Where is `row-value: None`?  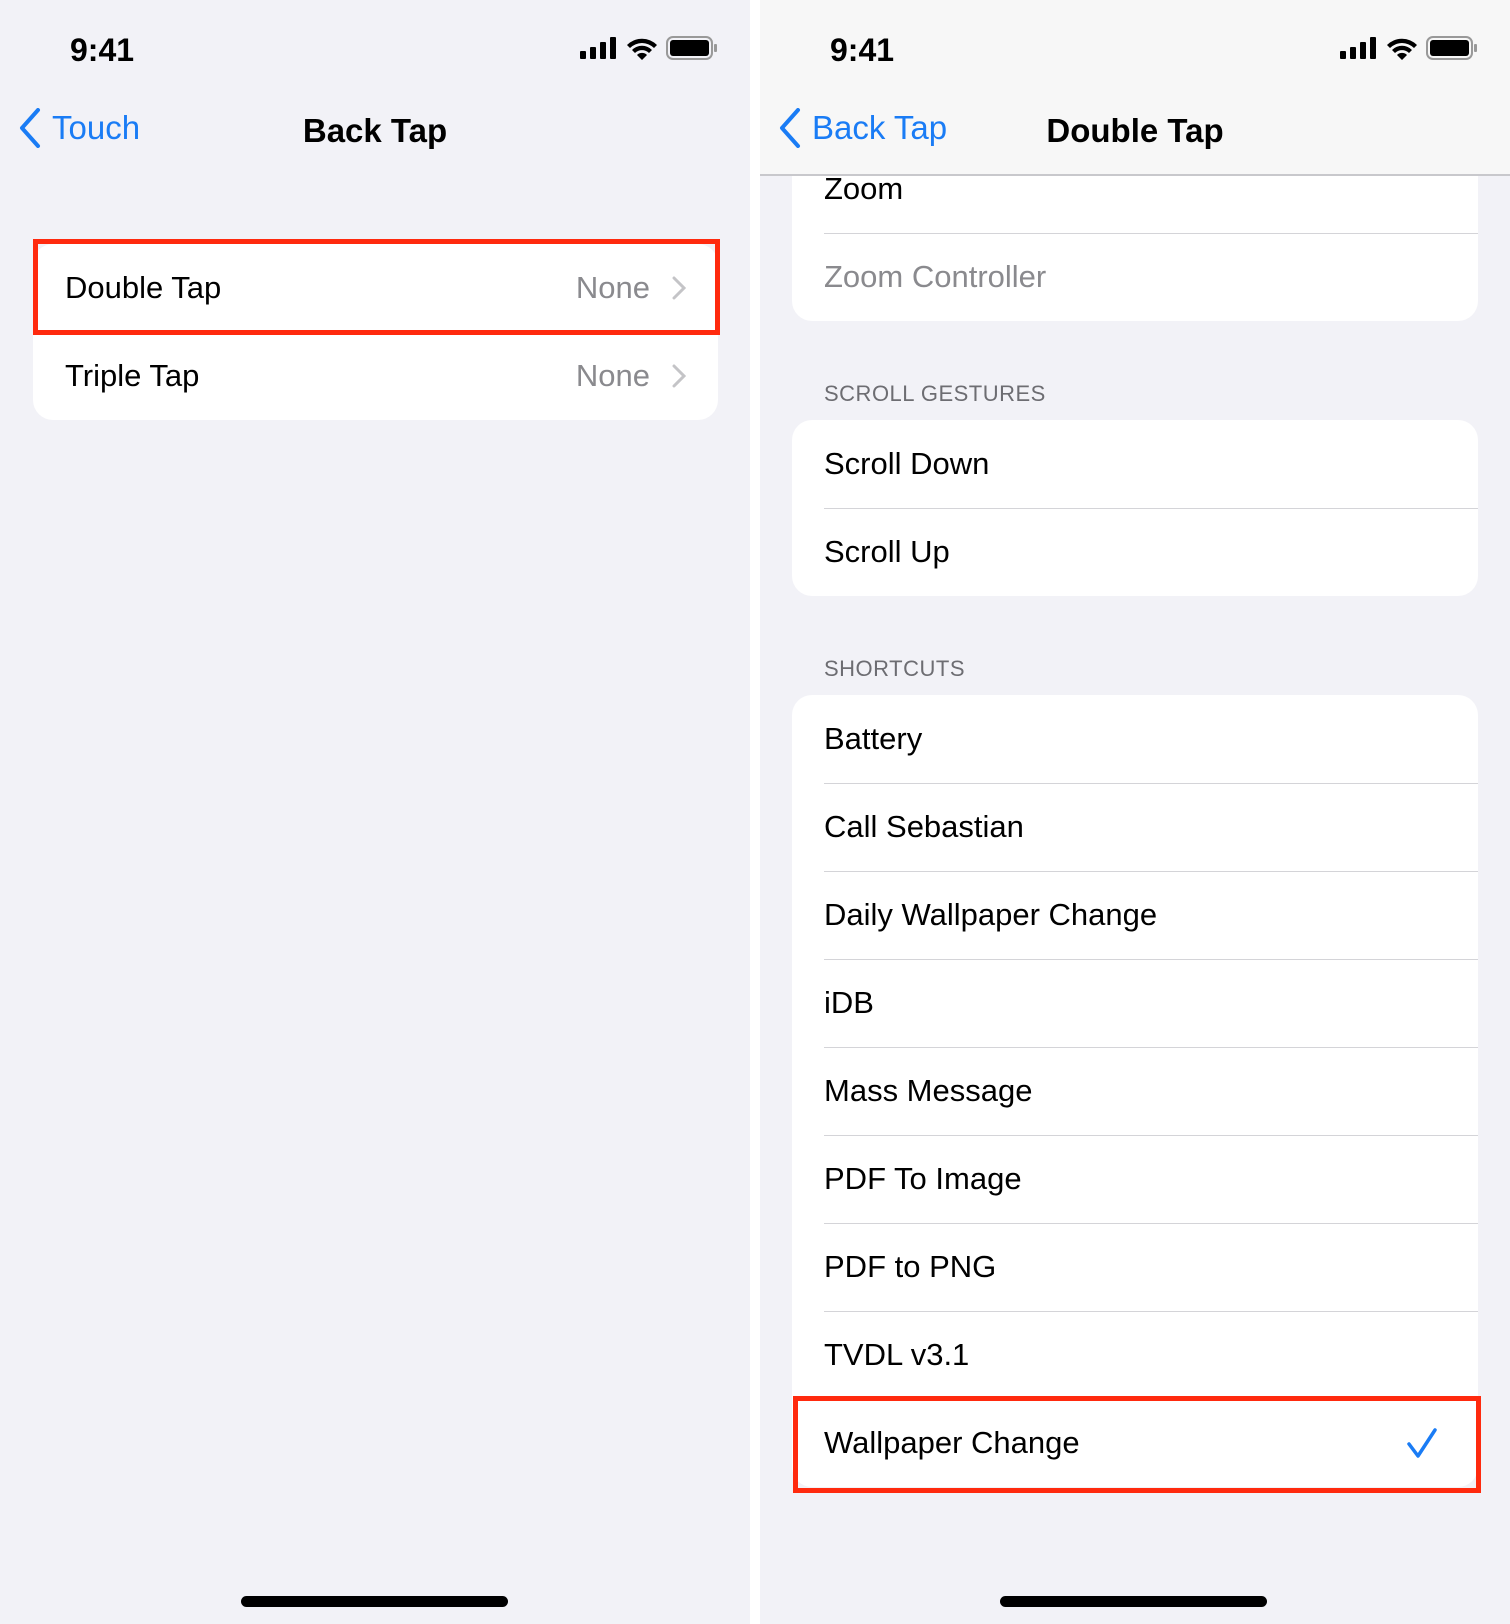 row-value: None is located at coordinates (612, 375).